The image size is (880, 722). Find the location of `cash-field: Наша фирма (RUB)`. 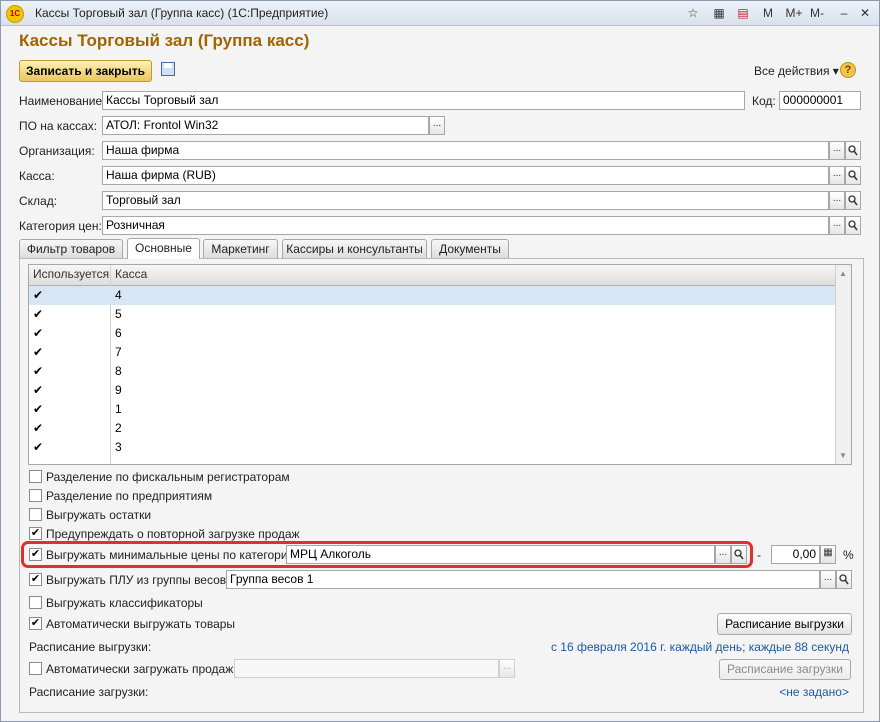

cash-field: Наша фирма (RUB) is located at coordinates (465, 175).